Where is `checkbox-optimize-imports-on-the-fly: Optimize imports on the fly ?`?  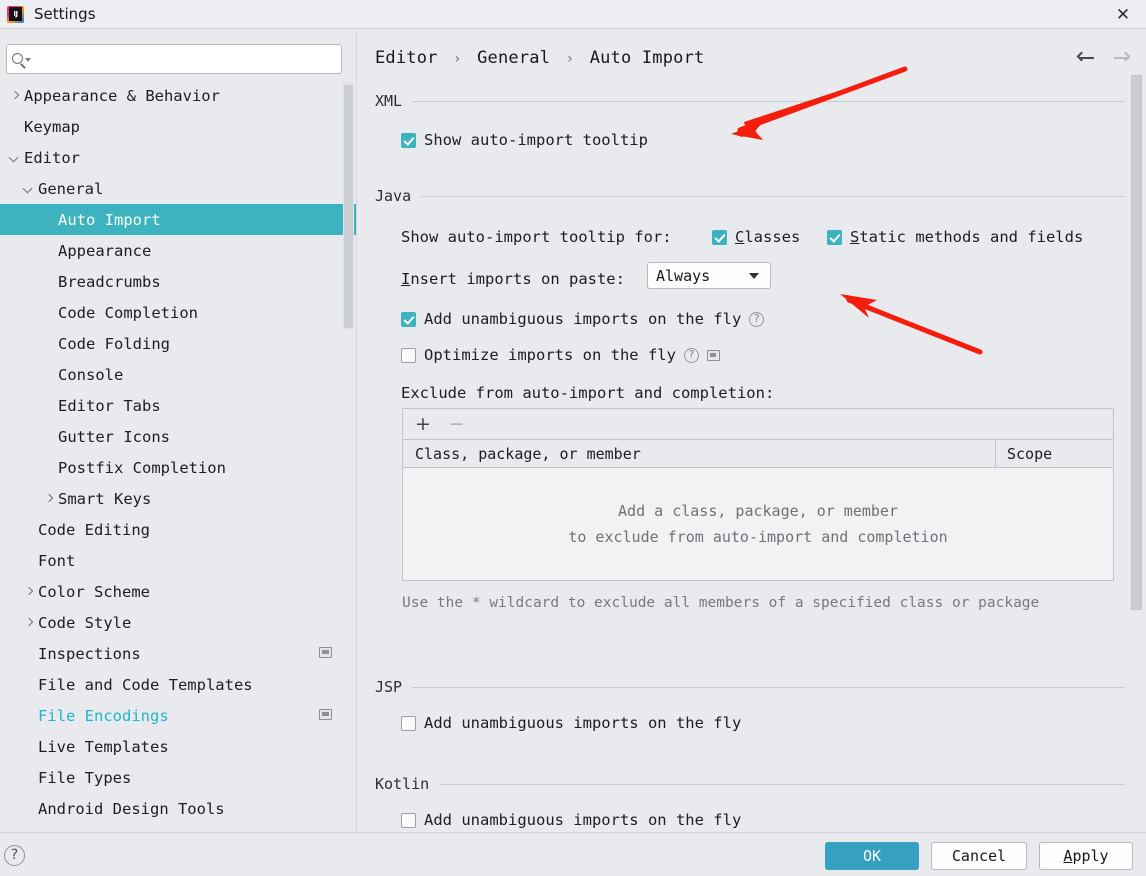
checkbox-optimize-imports-on-the-fly: Optimize imports on the fly ? is located at coordinates (560, 355).